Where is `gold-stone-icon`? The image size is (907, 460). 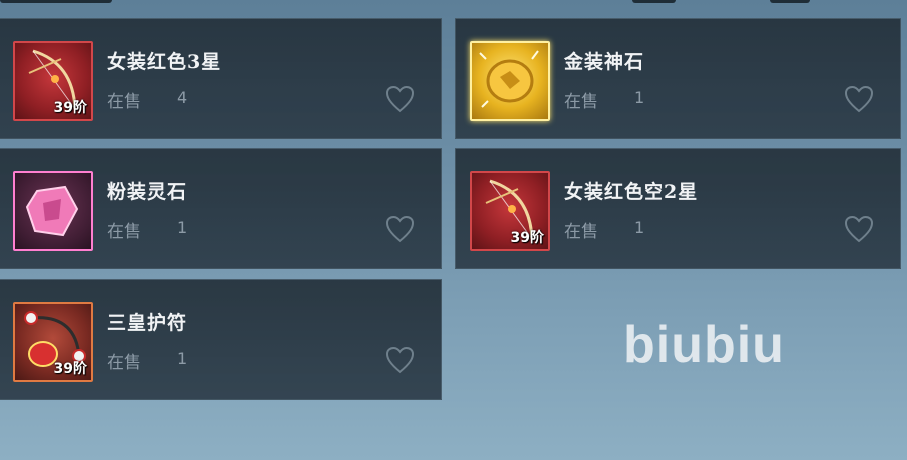
gold-stone-icon is located at coordinates (510, 81).